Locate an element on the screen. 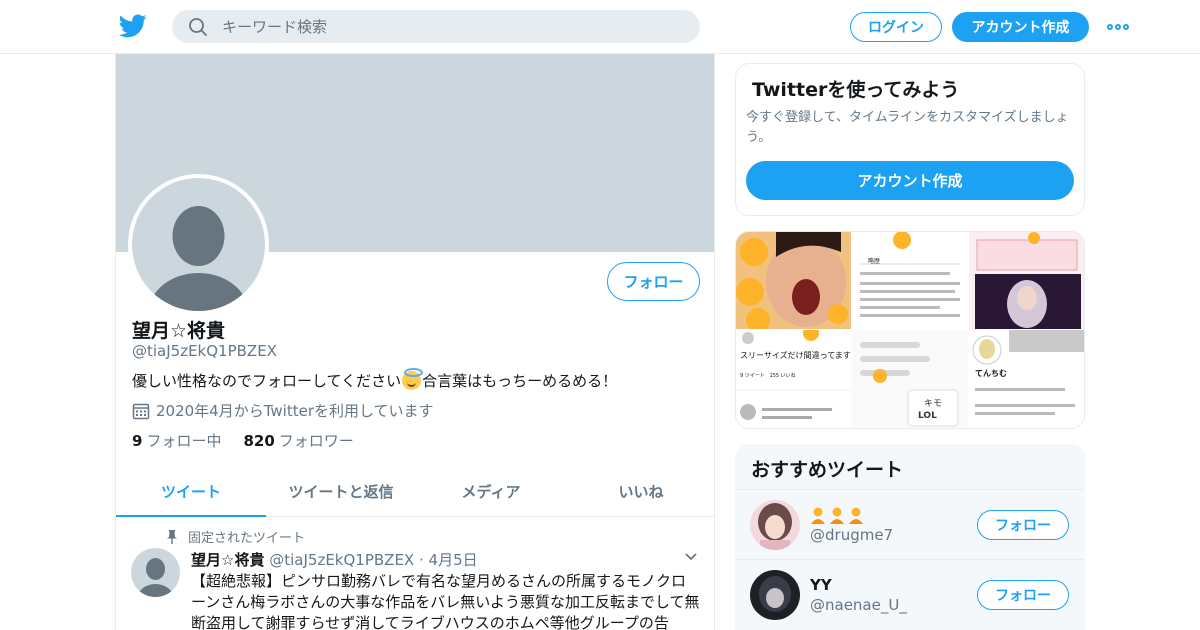  tweet-avatar is located at coordinates (155, 572).